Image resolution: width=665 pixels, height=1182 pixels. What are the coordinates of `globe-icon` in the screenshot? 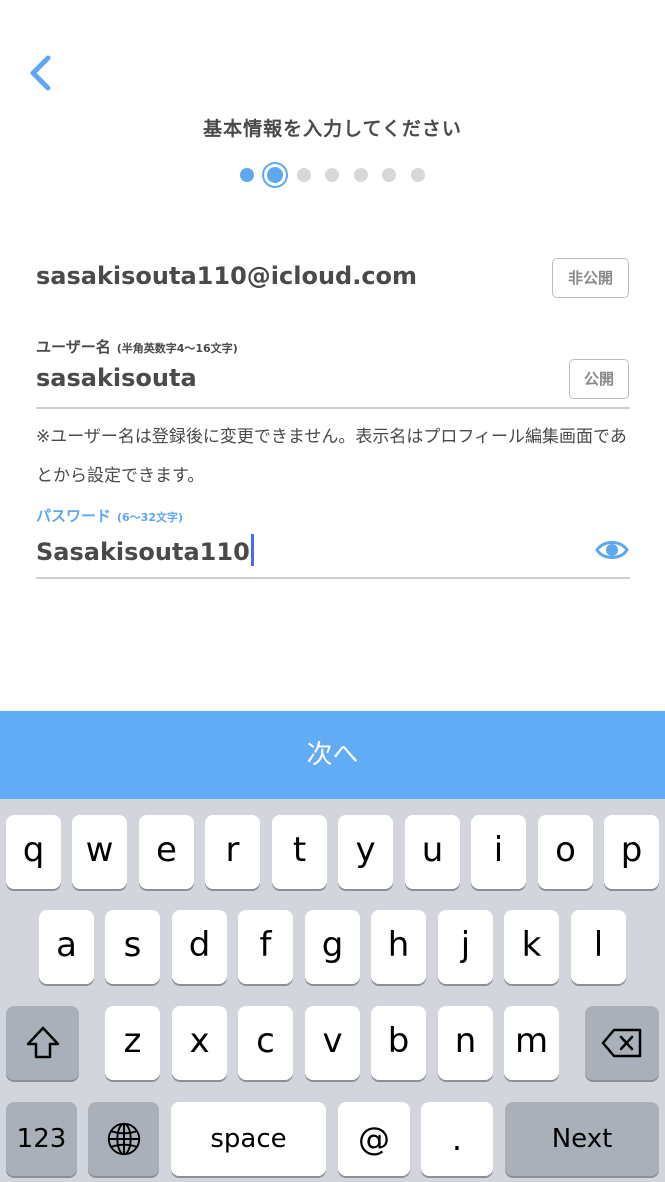 It's located at (123, 1139).